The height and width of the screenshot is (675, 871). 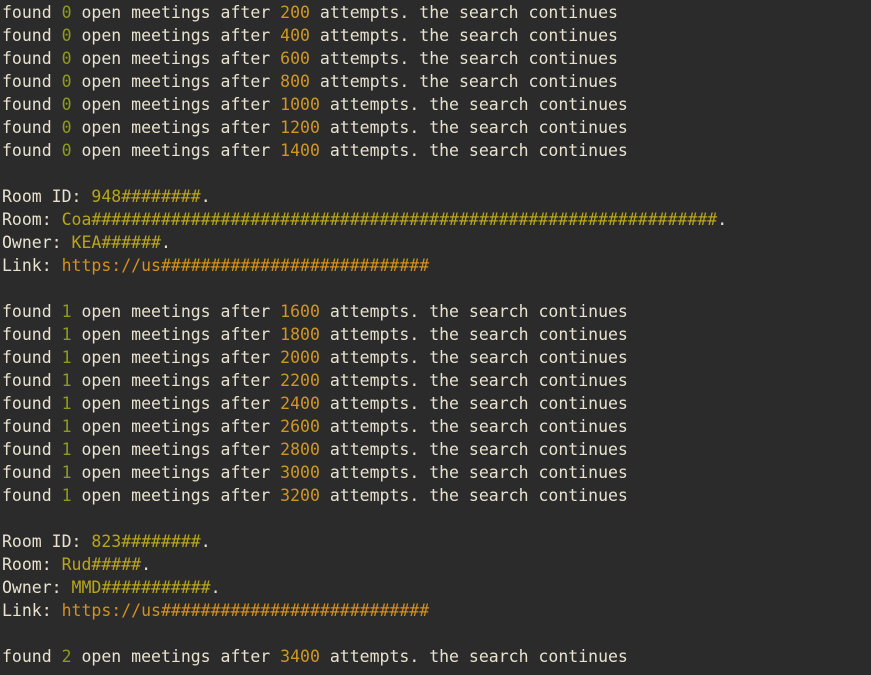 I want to click on attempt-count: 600, so click(x=295, y=58).